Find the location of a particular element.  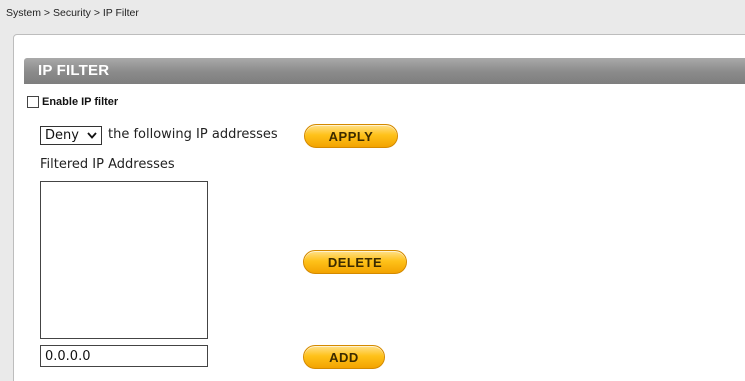

delete-button: DELETE is located at coordinates (355, 262).